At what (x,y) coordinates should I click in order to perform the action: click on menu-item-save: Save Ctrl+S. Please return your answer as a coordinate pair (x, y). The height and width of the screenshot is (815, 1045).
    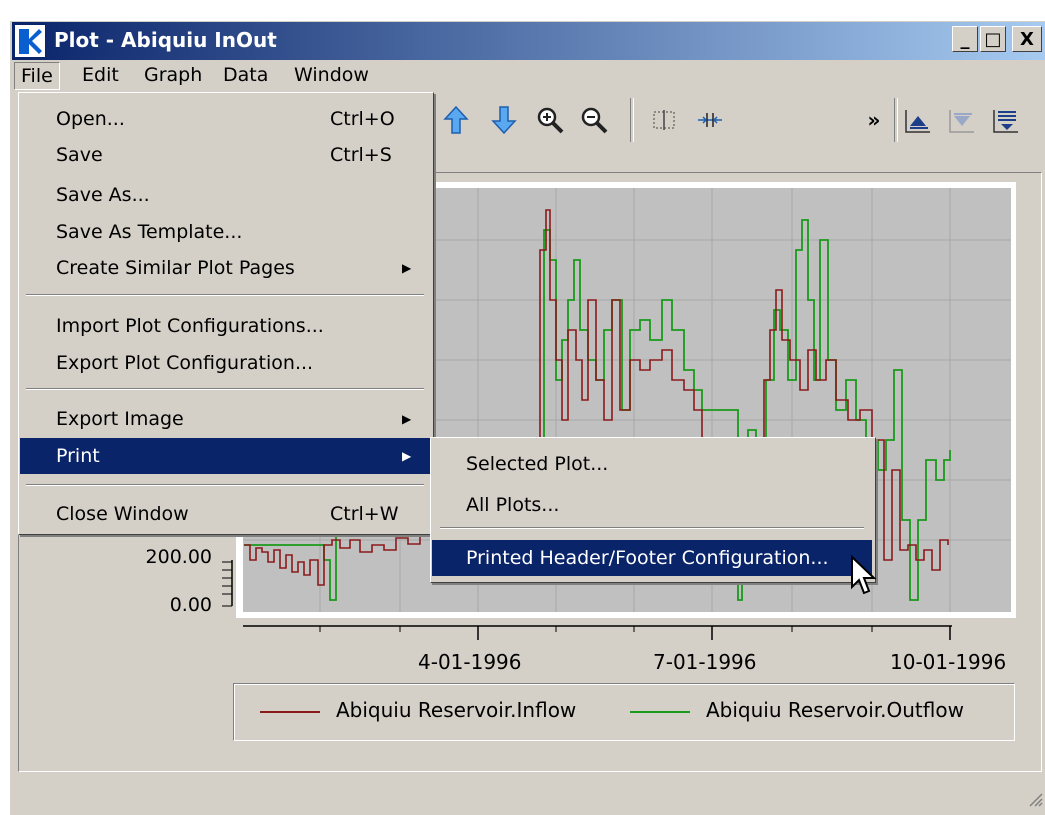
    Looking at the image, I should click on (225, 155).